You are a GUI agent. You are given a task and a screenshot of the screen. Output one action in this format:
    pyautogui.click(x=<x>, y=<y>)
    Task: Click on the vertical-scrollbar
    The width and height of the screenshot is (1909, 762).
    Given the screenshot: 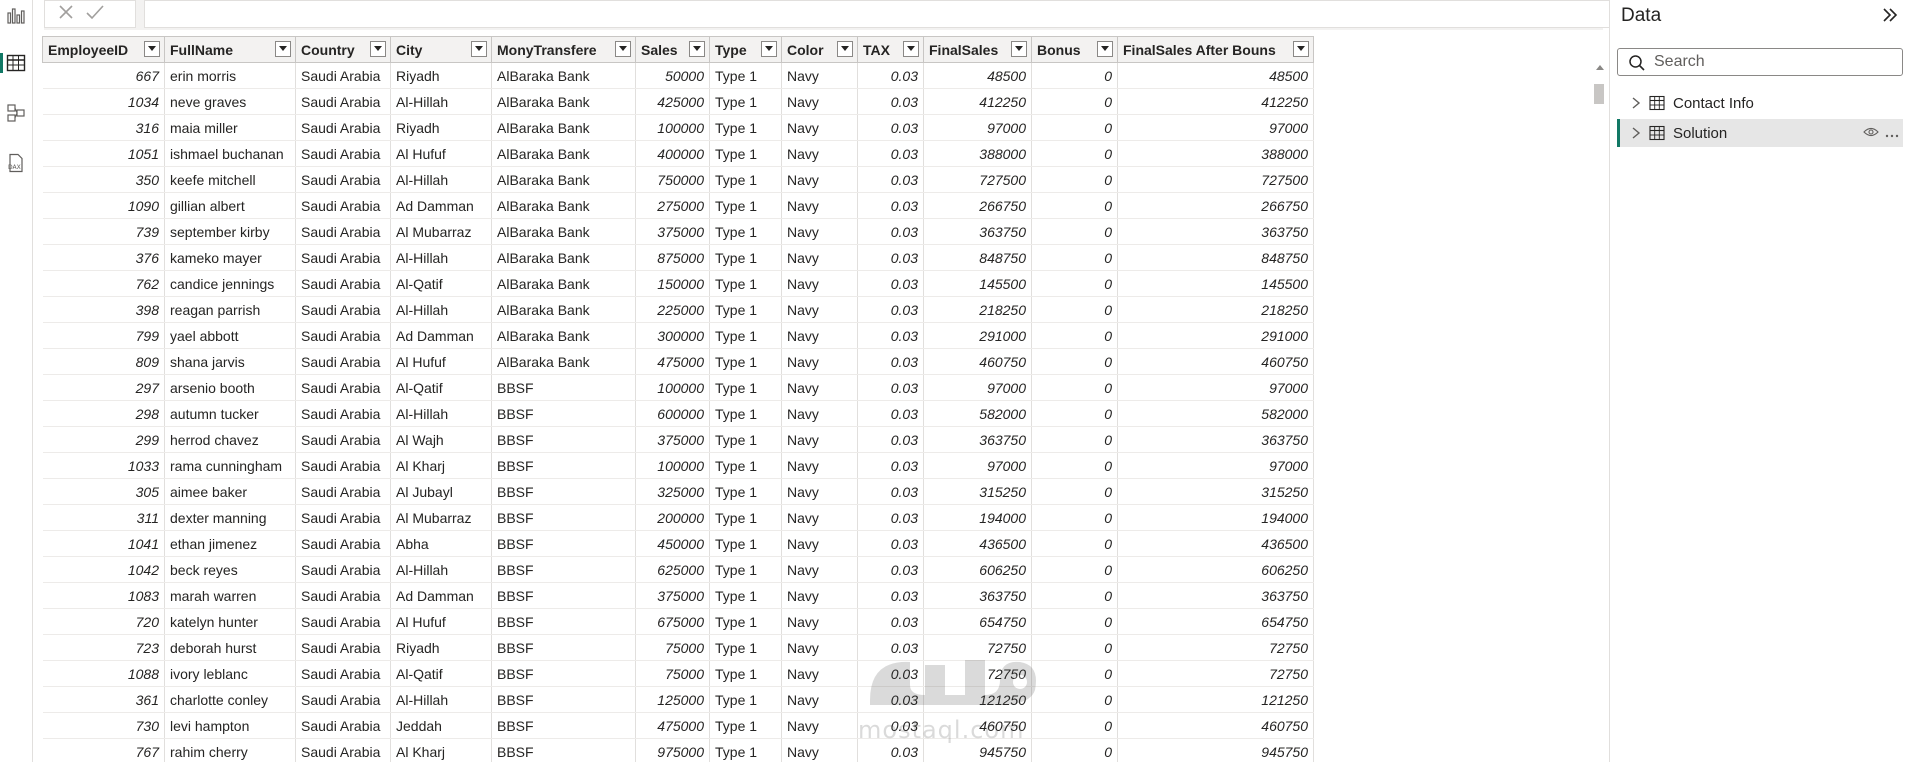 What is the action you would take?
    pyautogui.click(x=1600, y=412)
    